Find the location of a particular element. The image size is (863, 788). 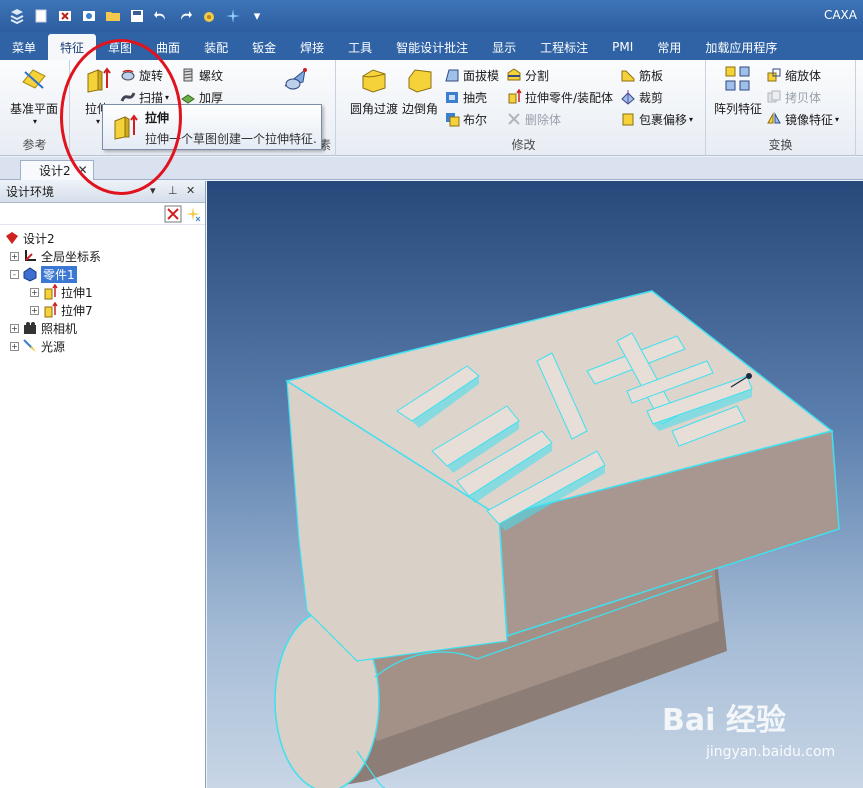

tree-node-label: 照相机 is located at coordinates (59, 328).